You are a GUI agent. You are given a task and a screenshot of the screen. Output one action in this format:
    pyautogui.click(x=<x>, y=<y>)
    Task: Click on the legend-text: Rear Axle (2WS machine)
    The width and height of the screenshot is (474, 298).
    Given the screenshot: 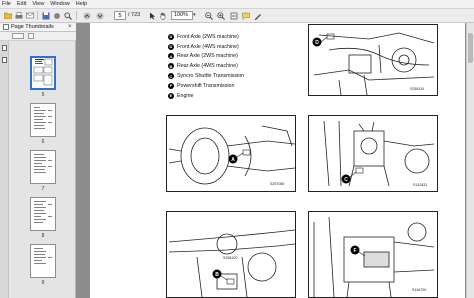 What is the action you would take?
    pyautogui.click(x=207, y=56)
    